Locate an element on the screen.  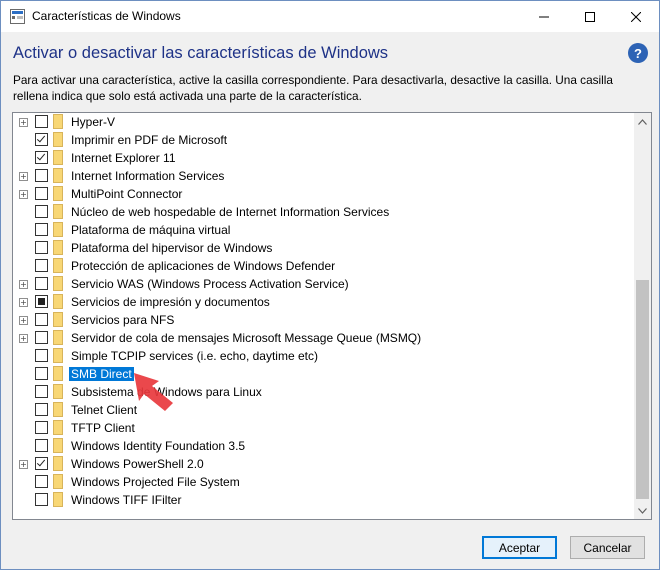
feature-label: Imprimir en PDF de Microsoft is located at coordinates (149, 140).